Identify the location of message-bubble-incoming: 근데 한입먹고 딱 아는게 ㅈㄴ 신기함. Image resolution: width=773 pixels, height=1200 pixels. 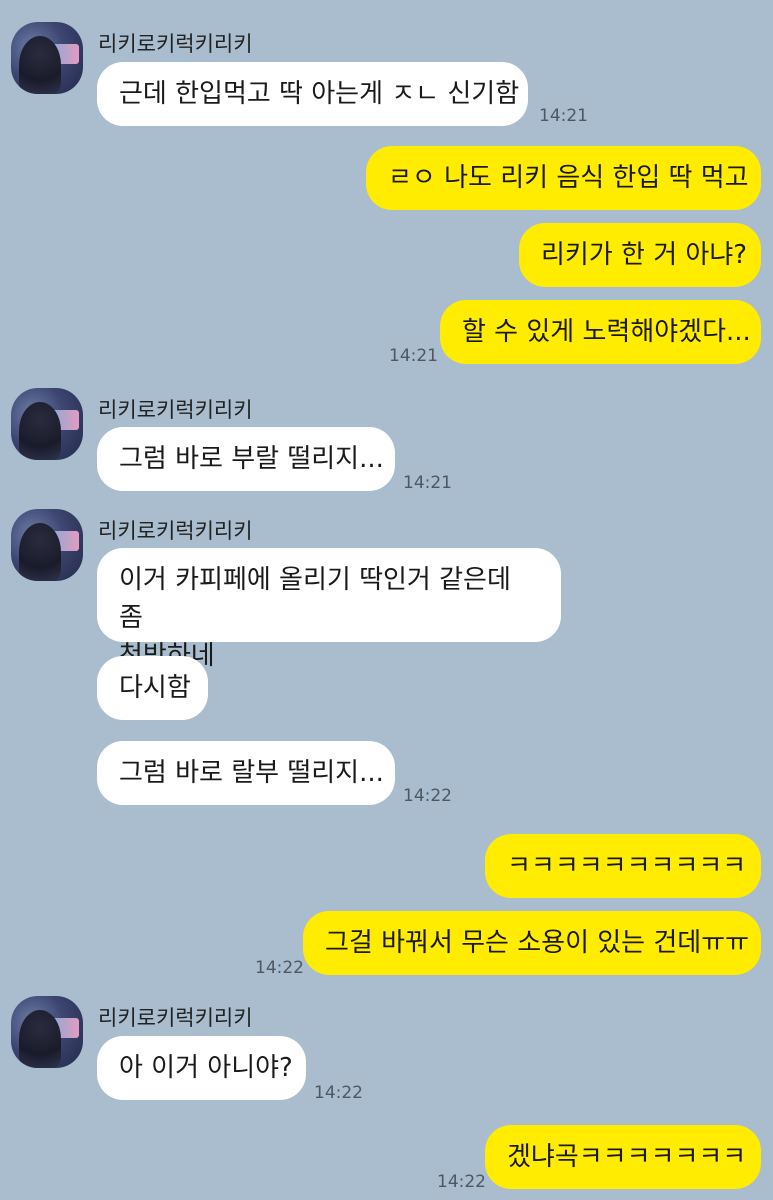
(312, 94).